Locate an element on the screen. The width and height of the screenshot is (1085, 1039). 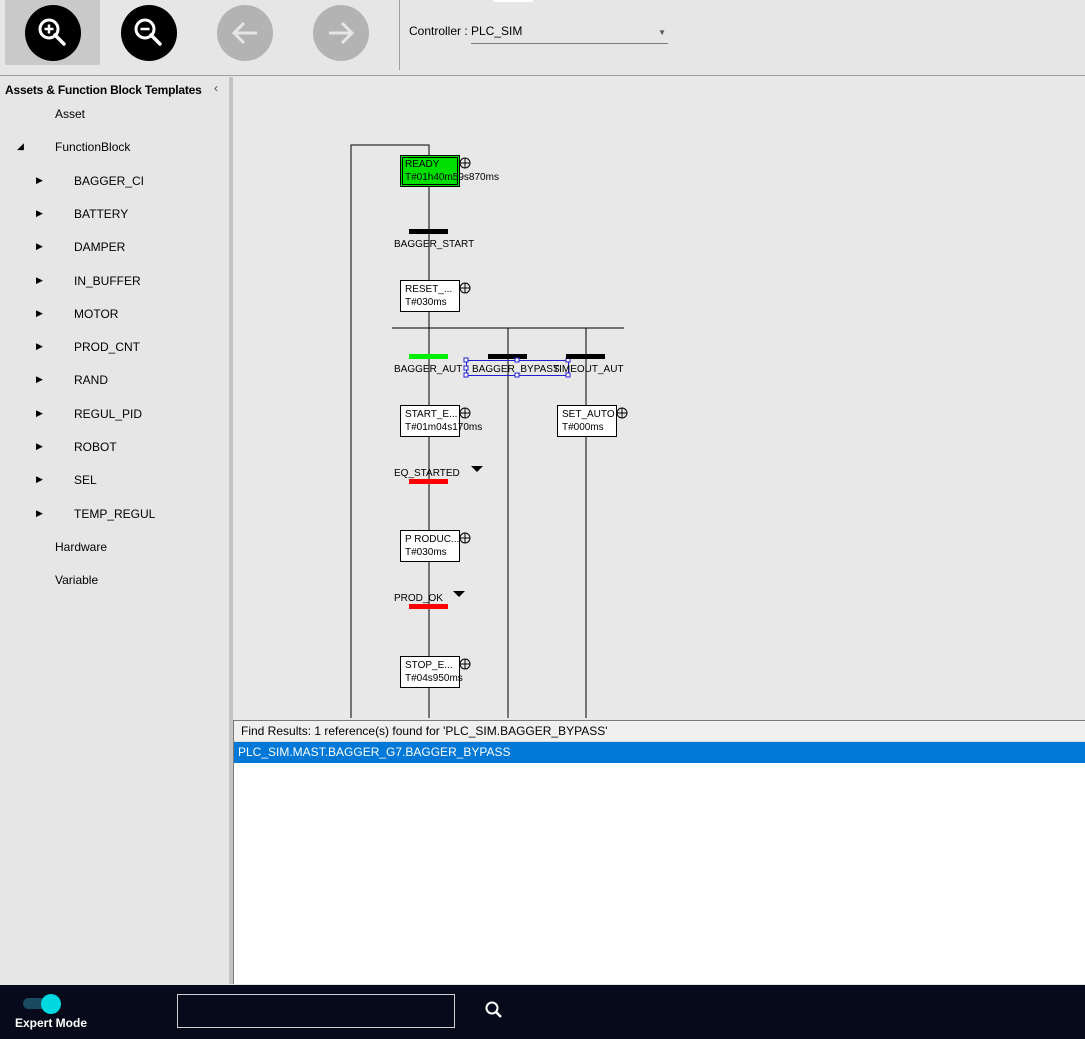
transition-label: BAGGER_START is located at coordinates (434, 244).